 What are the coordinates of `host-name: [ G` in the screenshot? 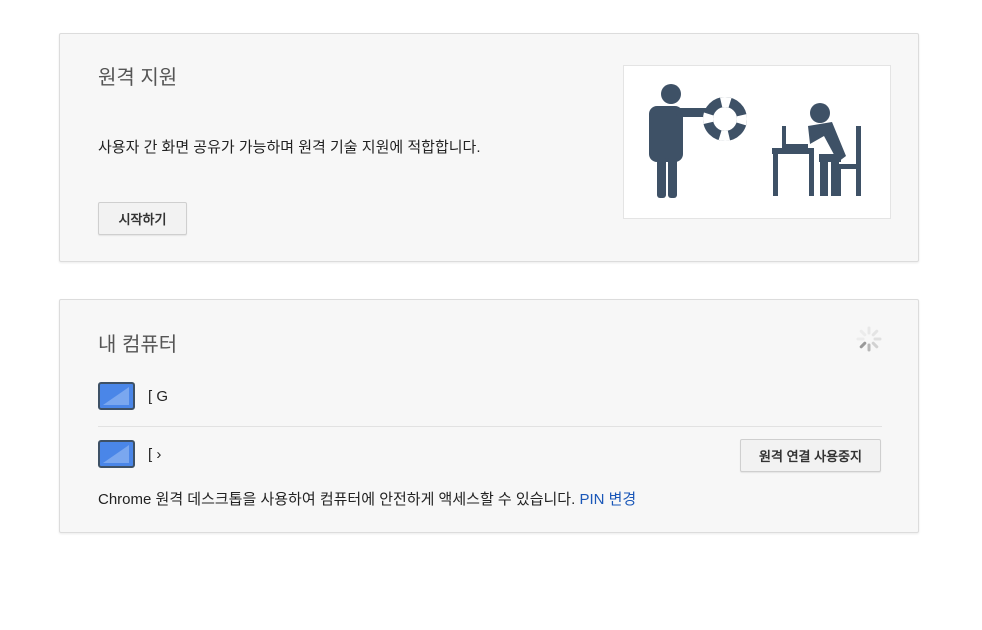 It's located at (228, 396).